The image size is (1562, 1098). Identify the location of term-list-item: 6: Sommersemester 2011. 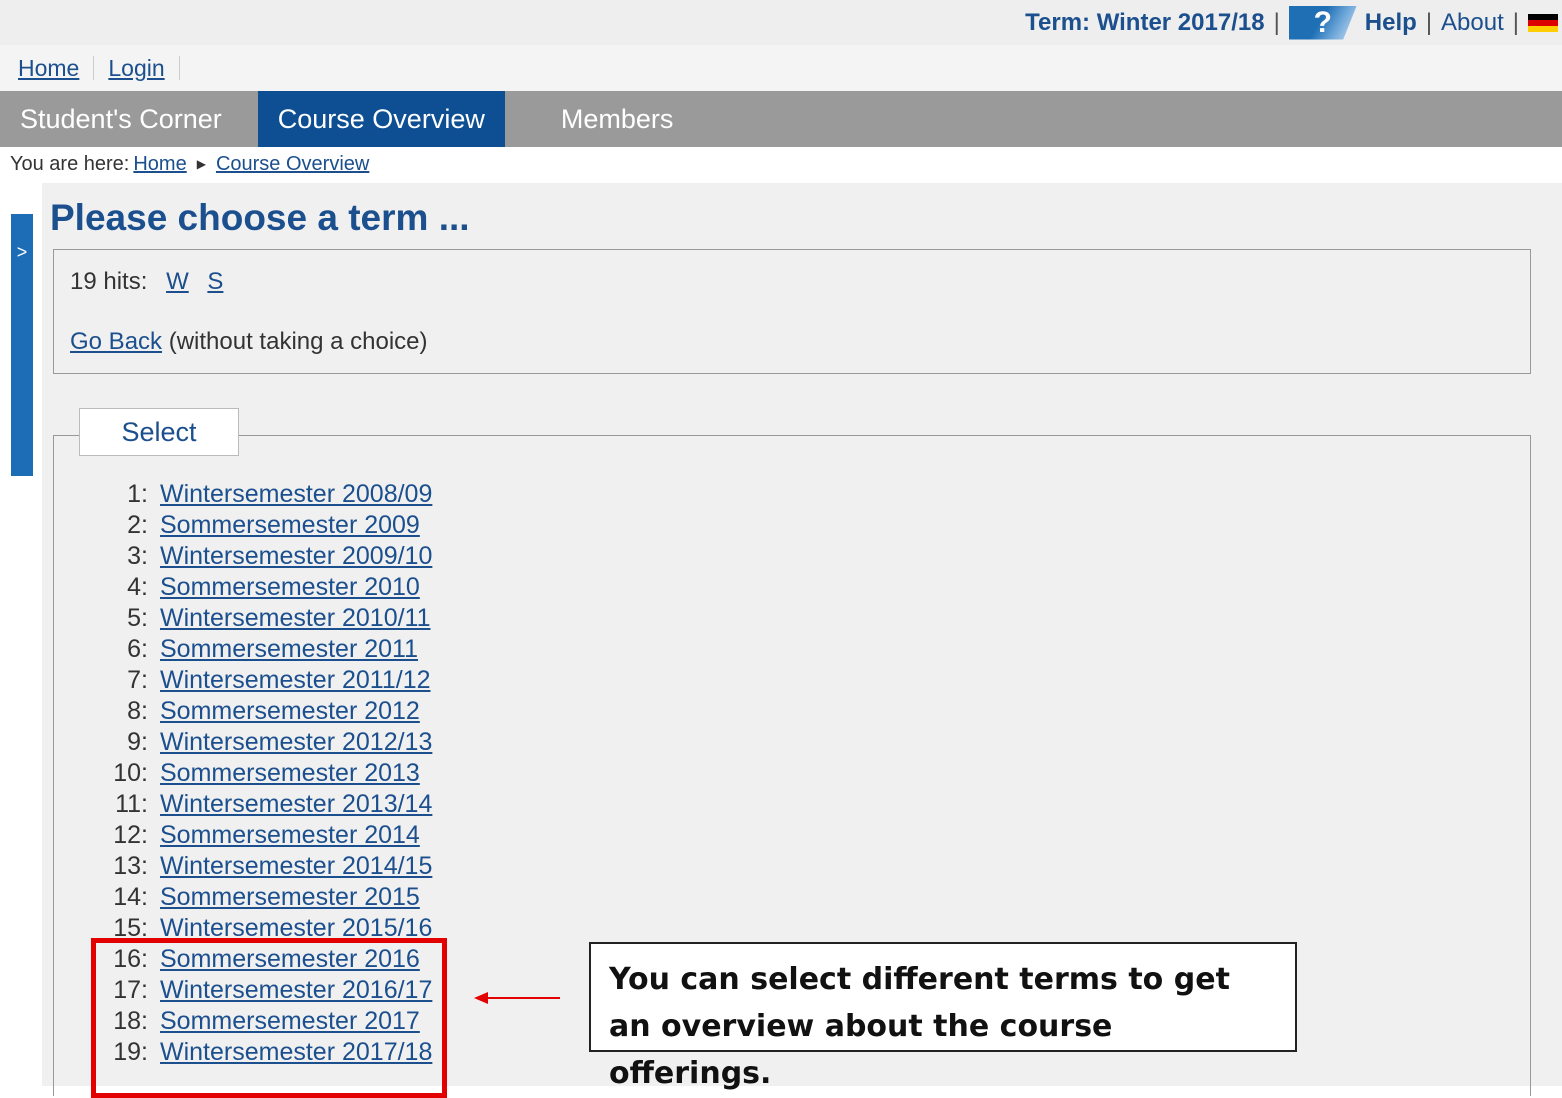
(260, 649).